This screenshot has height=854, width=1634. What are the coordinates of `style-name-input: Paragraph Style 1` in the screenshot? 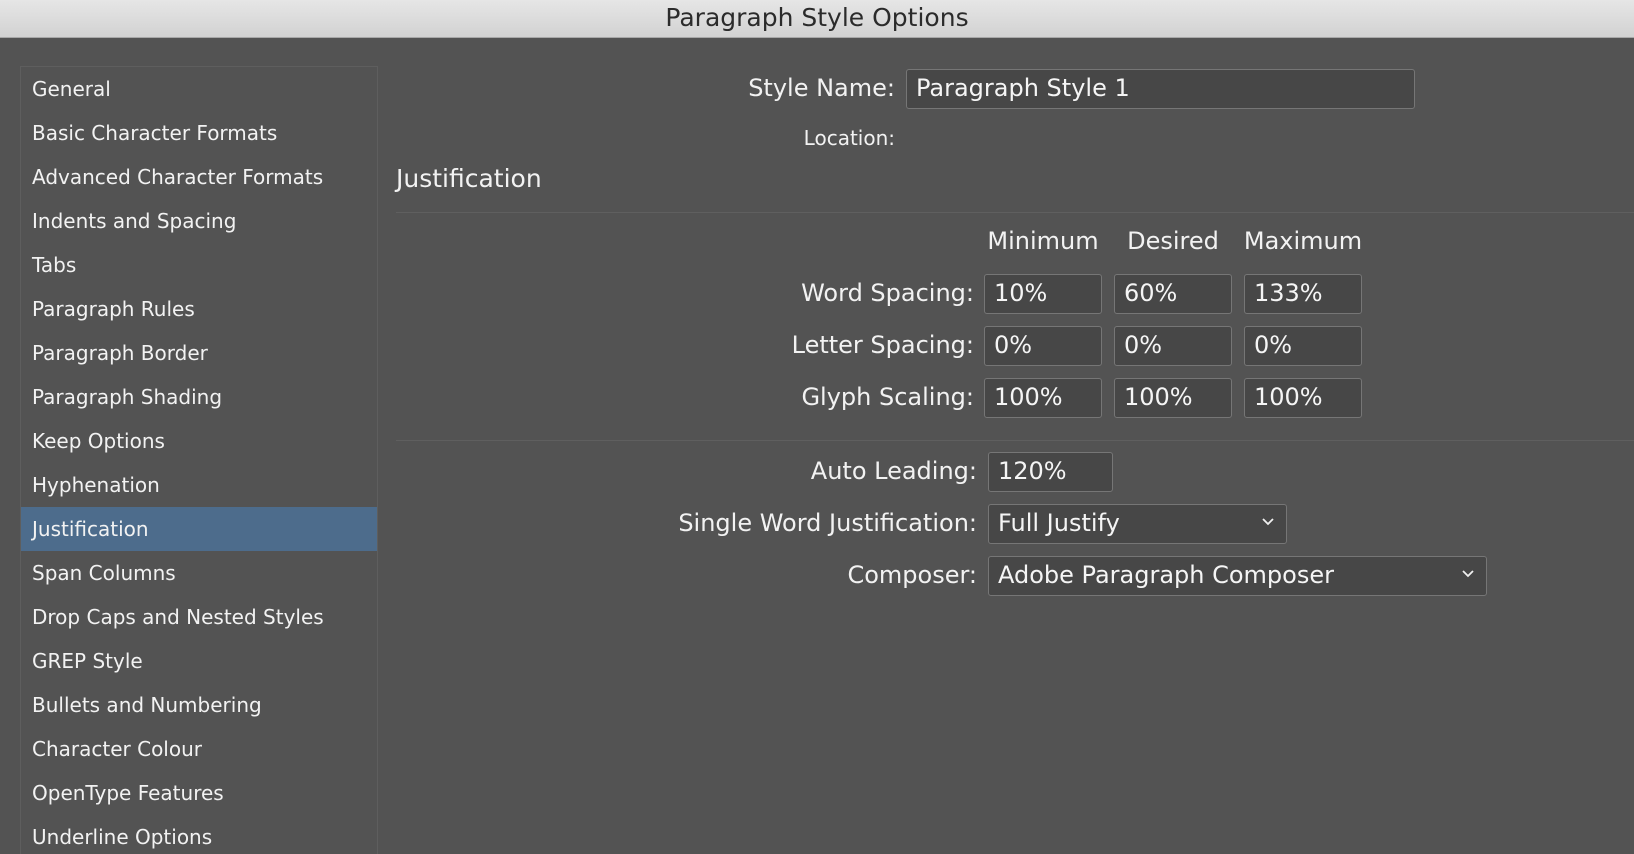 It's located at (1160, 89).